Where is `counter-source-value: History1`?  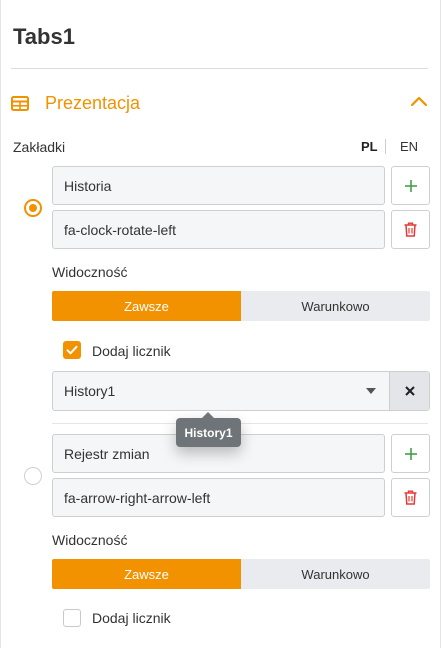 counter-source-value: History1 is located at coordinates (90, 391).